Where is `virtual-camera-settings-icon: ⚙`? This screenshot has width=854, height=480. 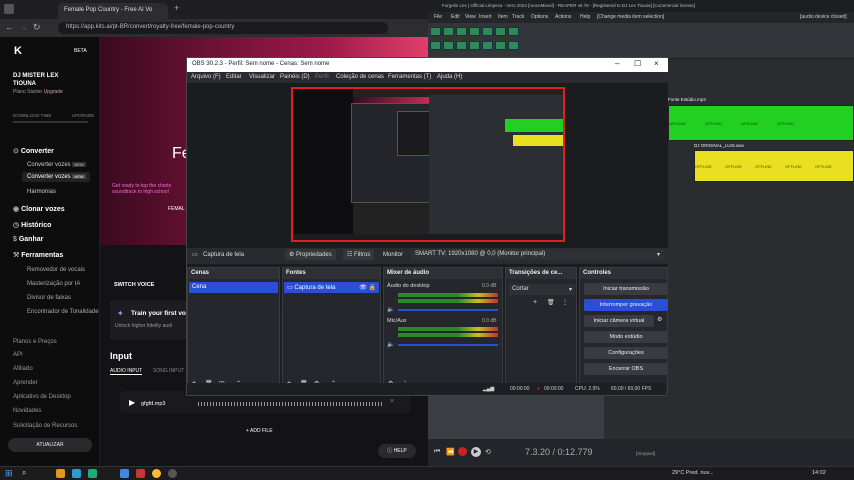 virtual-camera-settings-icon: ⚙ is located at coordinates (659, 319).